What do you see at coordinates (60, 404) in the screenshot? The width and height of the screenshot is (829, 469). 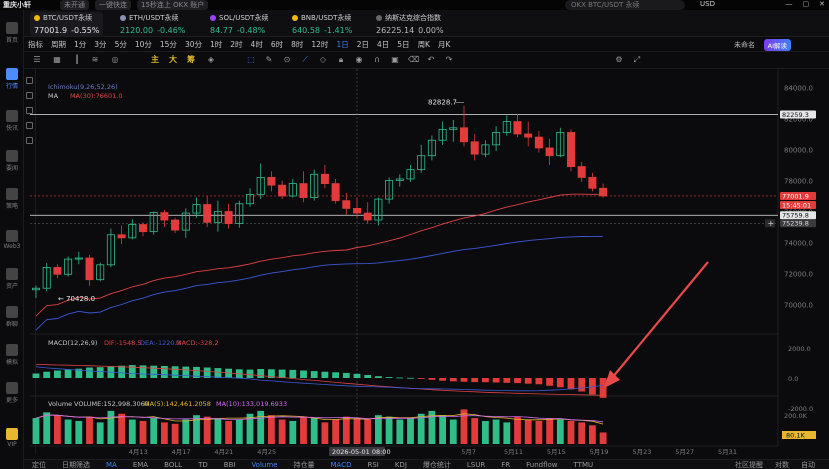 I see `volume-legend-title: Volume` at bounding box center [60, 404].